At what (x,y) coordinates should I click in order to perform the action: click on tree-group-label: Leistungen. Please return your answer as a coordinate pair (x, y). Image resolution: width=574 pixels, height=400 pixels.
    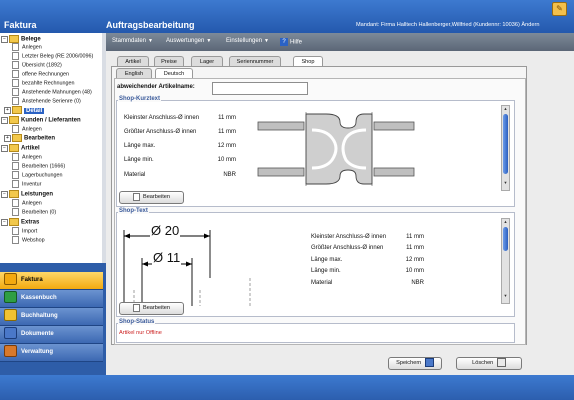
    Looking at the image, I should click on (37, 194).